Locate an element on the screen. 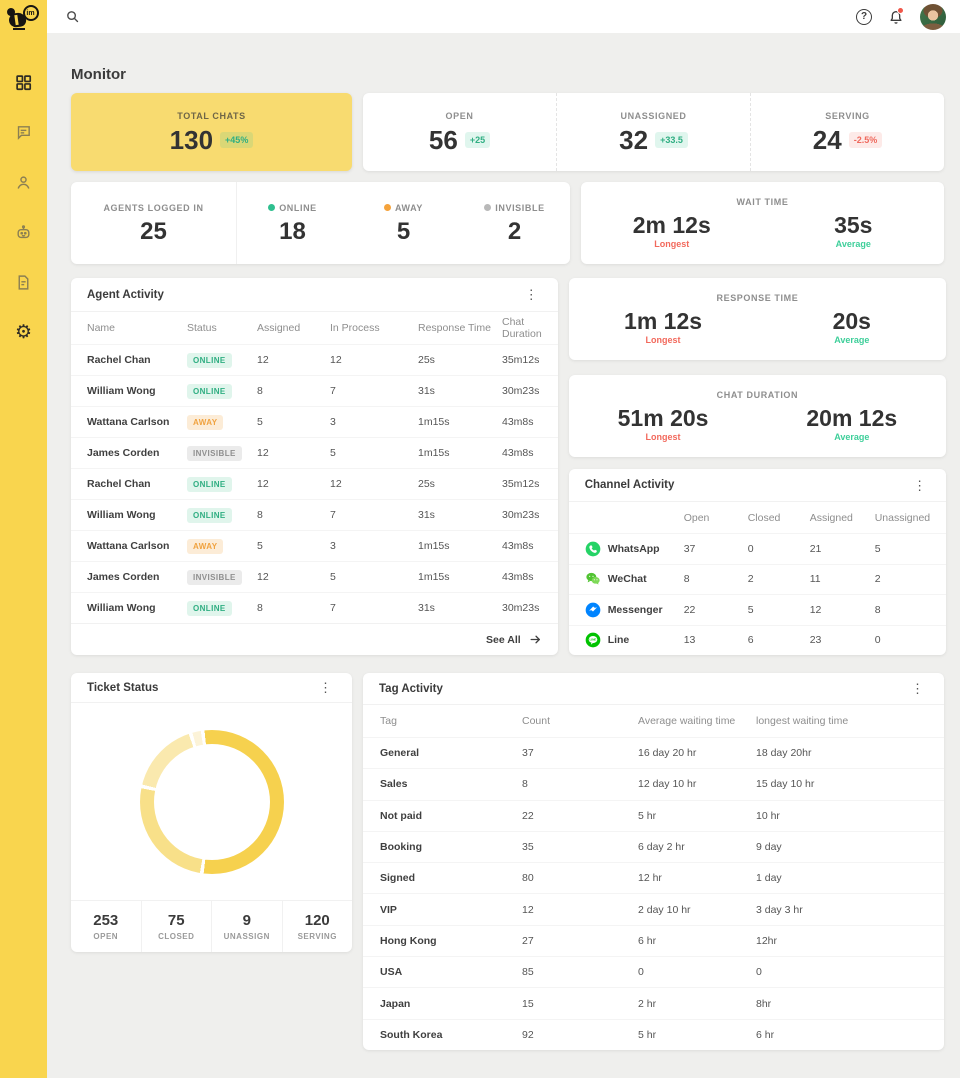  serving-value: 24 is located at coordinates (827, 140).